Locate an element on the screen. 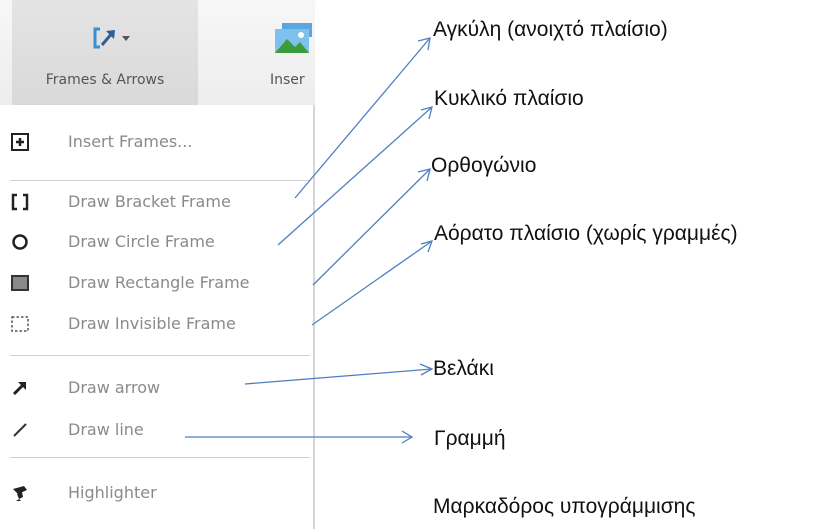 This screenshot has height=529, width=829. frames-arrows-label: Frames & Arrows is located at coordinates (105, 80).